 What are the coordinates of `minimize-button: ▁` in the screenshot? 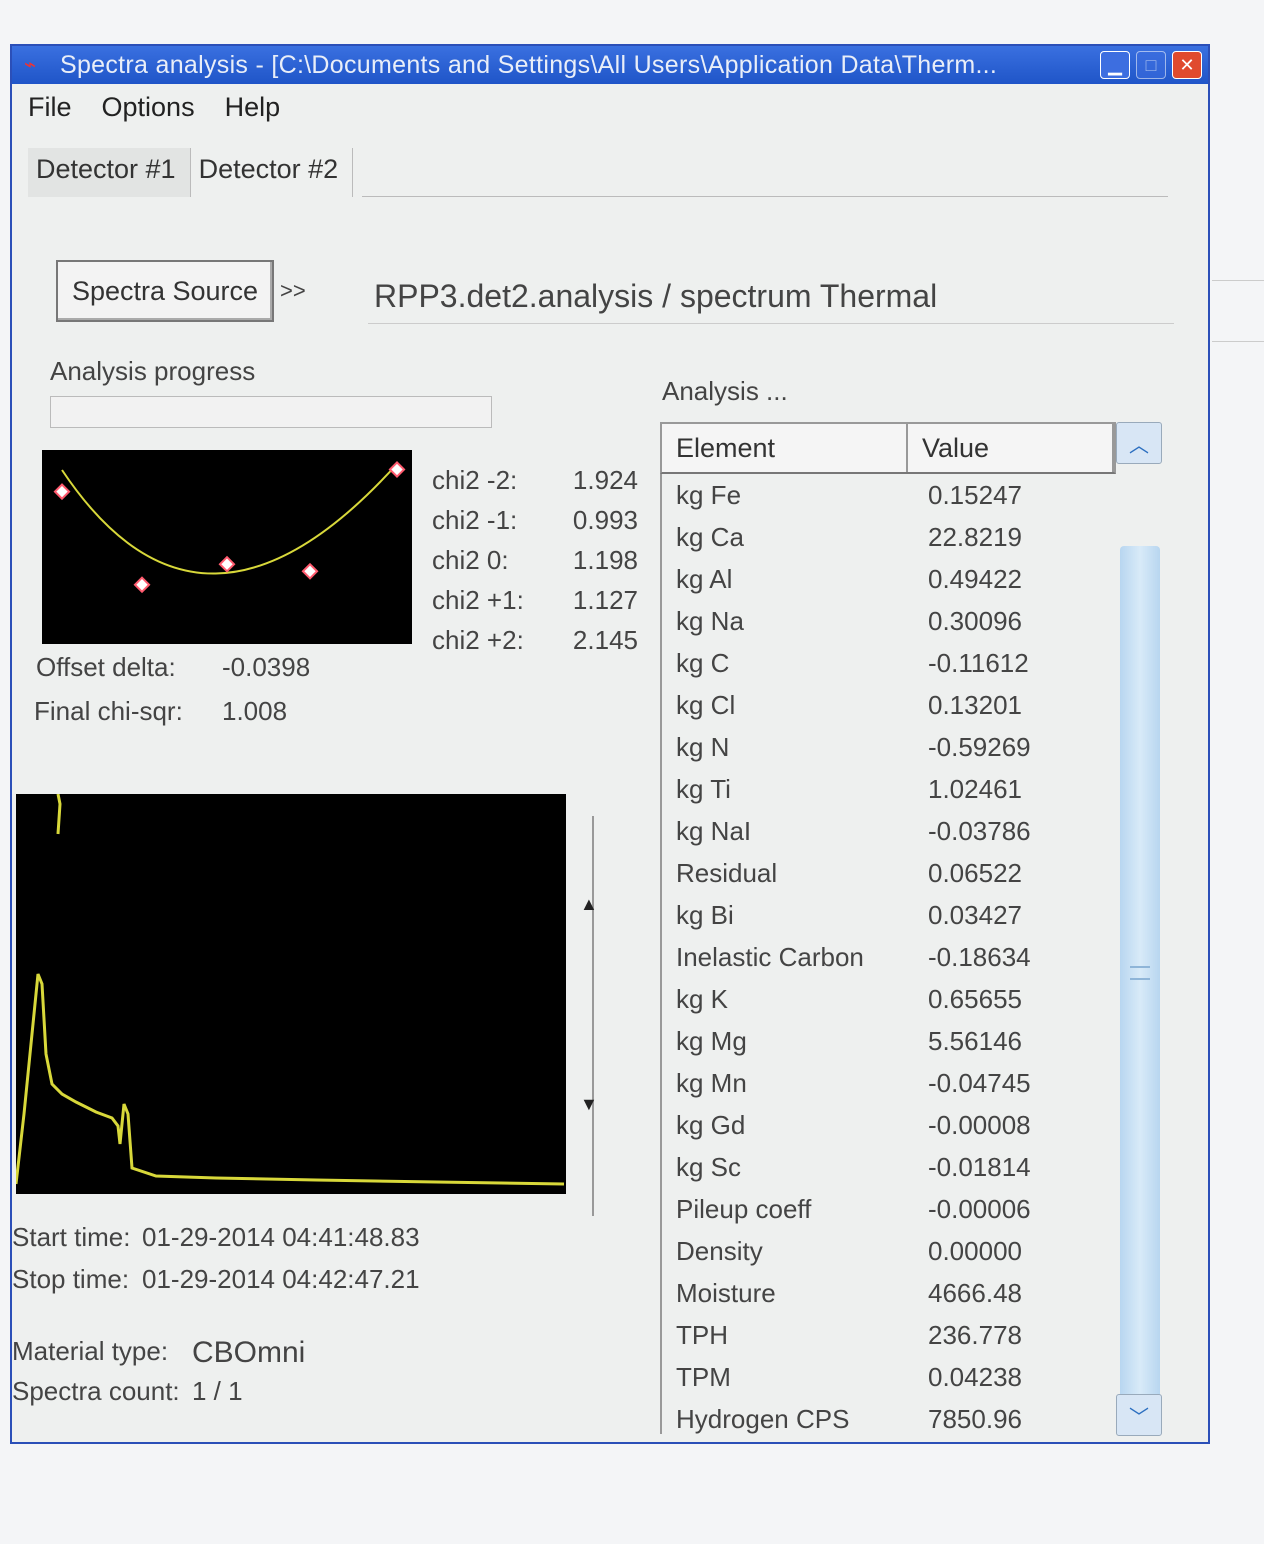 It's located at (1115, 65).